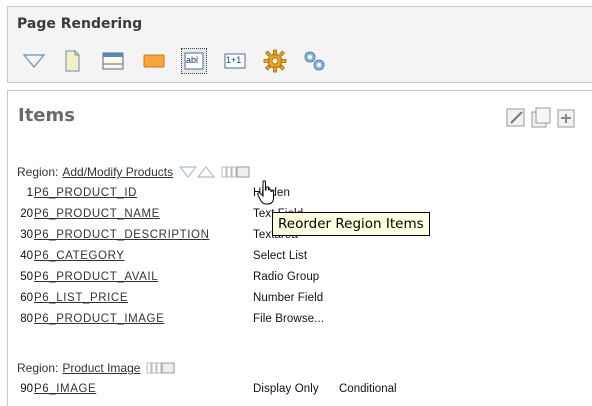  I want to click on computation-icon: 1+1, so click(235, 61).